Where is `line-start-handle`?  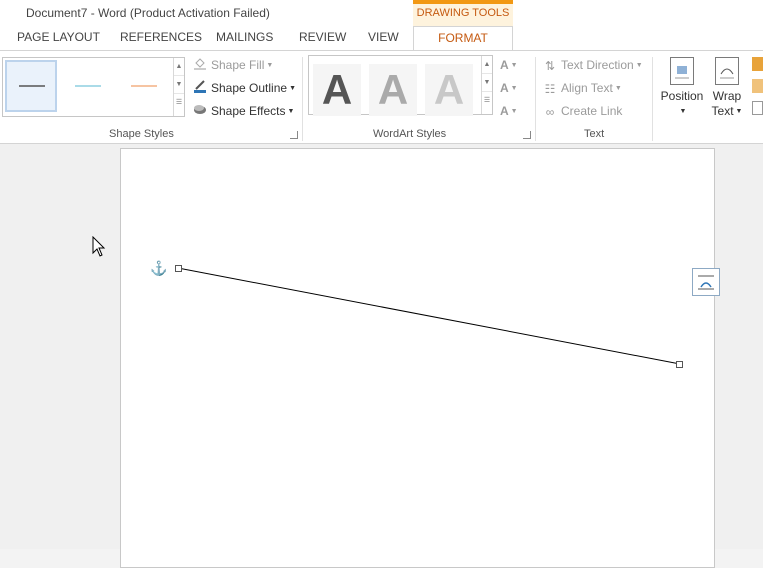 line-start-handle is located at coordinates (178, 268).